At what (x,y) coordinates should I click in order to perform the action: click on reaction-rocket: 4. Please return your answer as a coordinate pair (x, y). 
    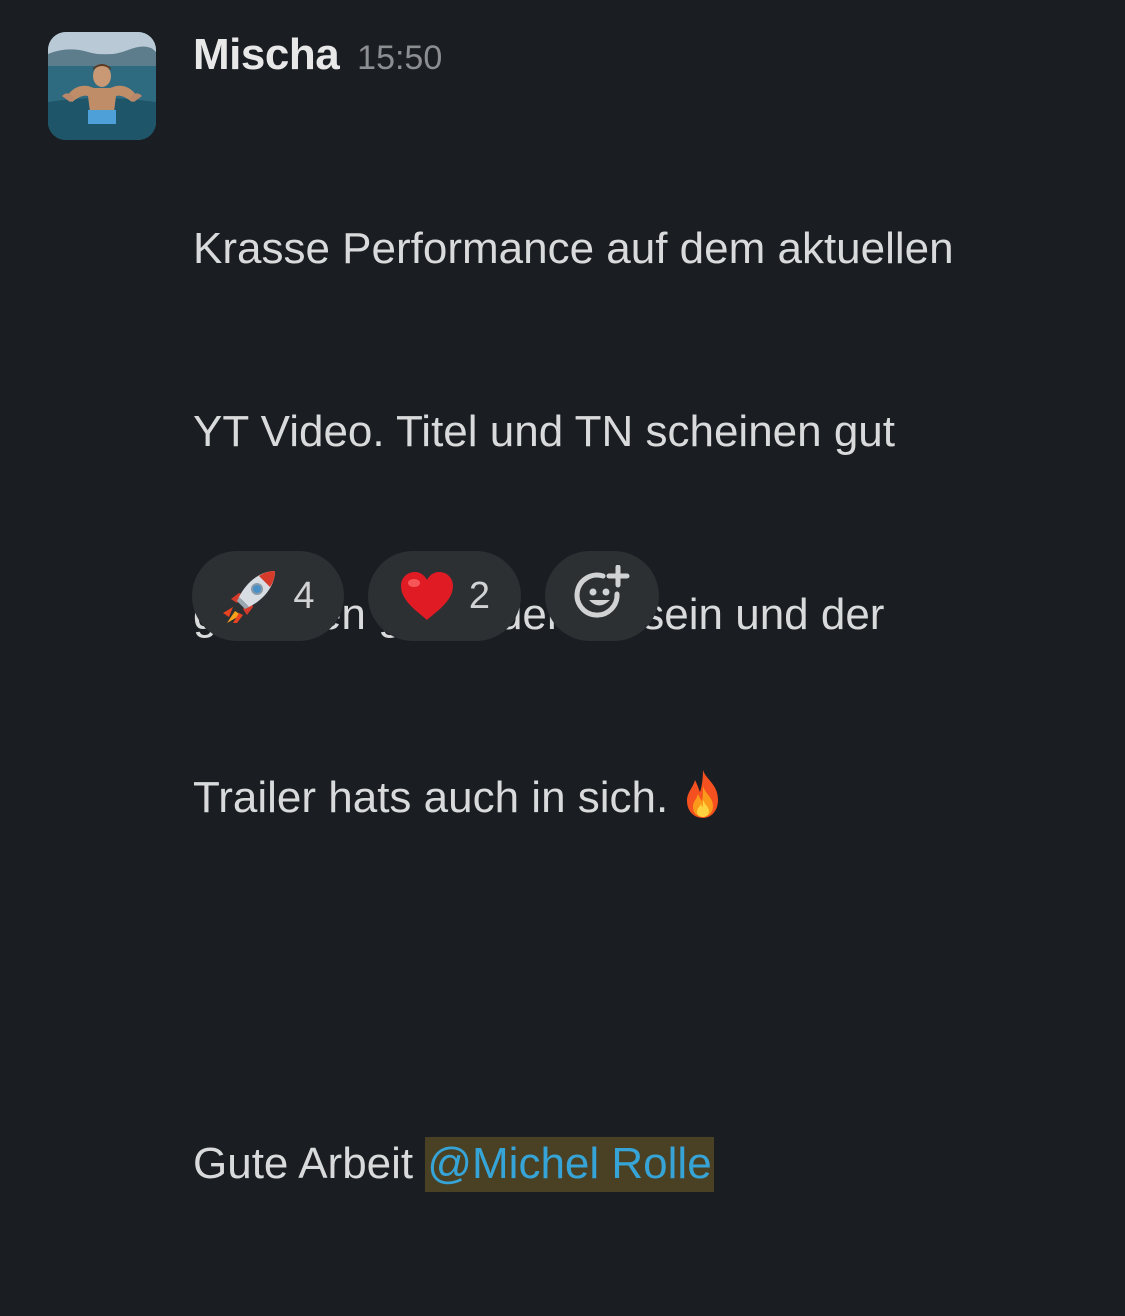
    Looking at the image, I should click on (268, 596).